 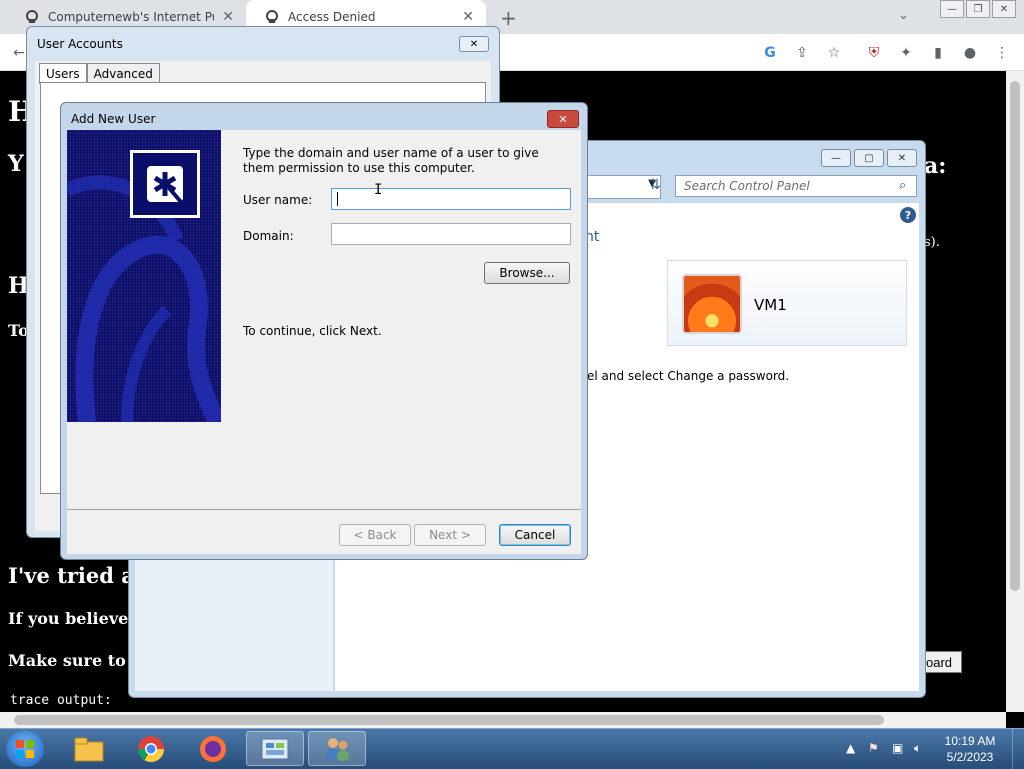 I want to click on restore-icon: ❐, so click(x=978, y=9).